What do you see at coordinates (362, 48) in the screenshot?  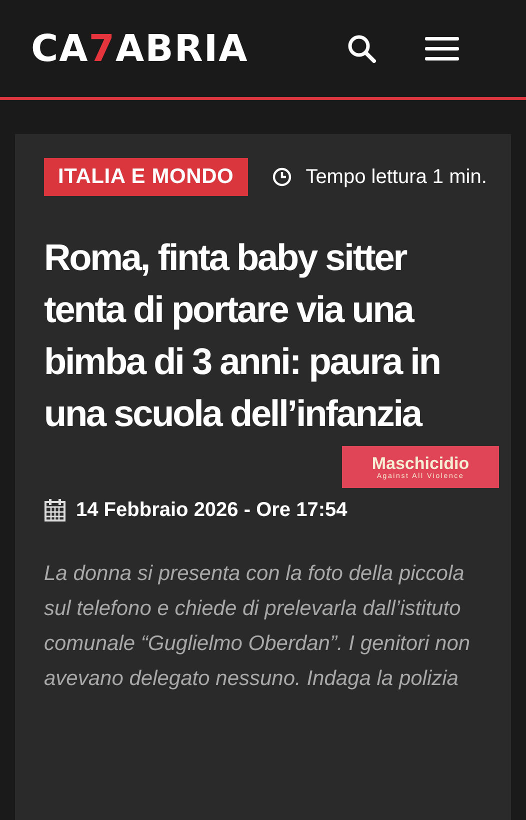 I see `search-icon` at bounding box center [362, 48].